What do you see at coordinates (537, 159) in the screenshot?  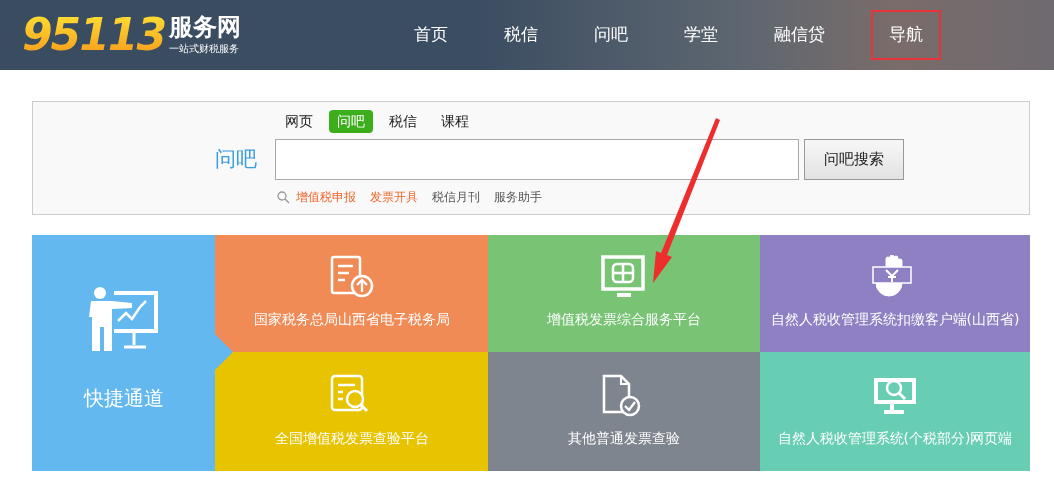 I see `search-field` at bounding box center [537, 159].